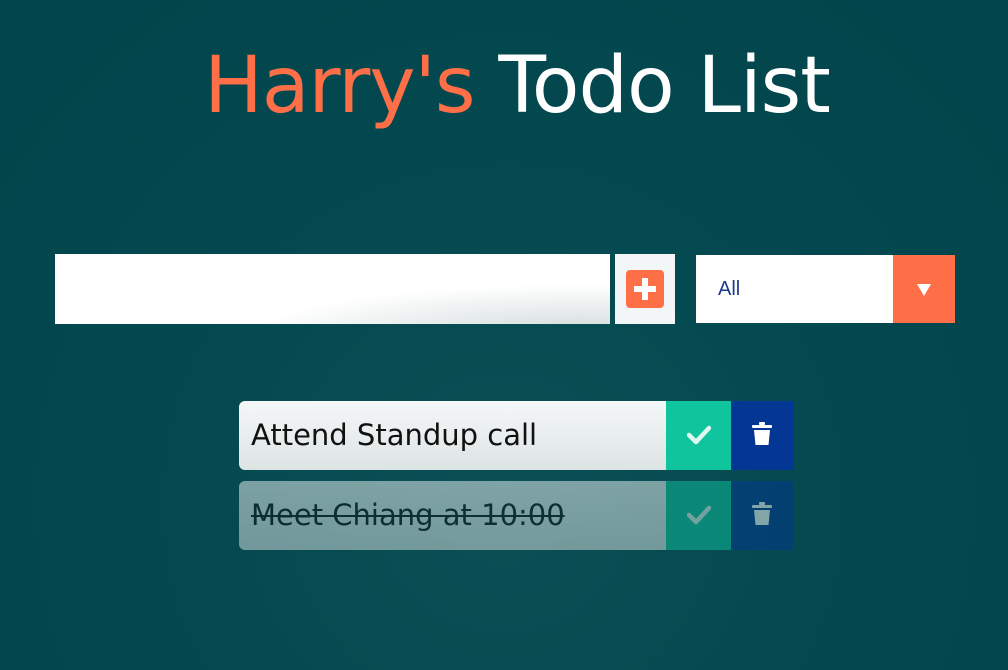  I want to click on todo-input, so click(332, 289).